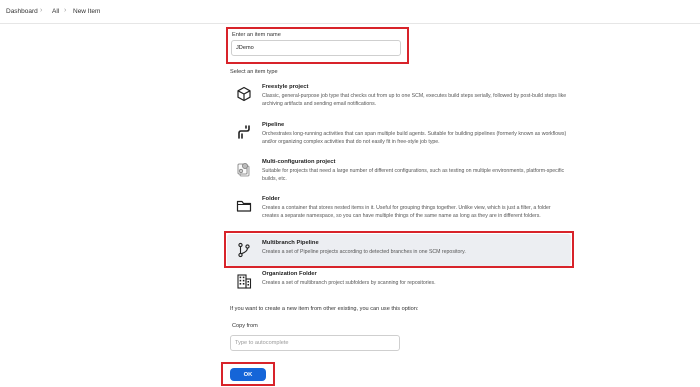  Describe the element at coordinates (315, 343) in the screenshot. I see `copy-from-input: Type to autocomplete` at that location.